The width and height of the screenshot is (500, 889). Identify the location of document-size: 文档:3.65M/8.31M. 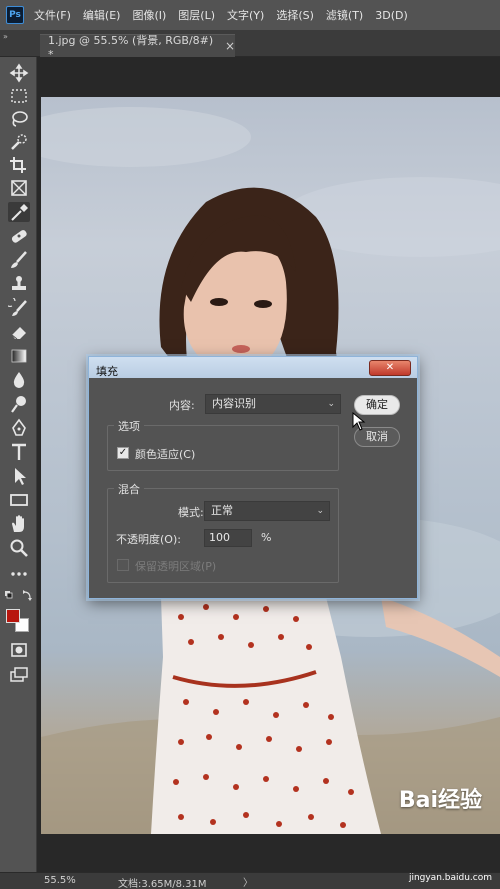
(162, 884).